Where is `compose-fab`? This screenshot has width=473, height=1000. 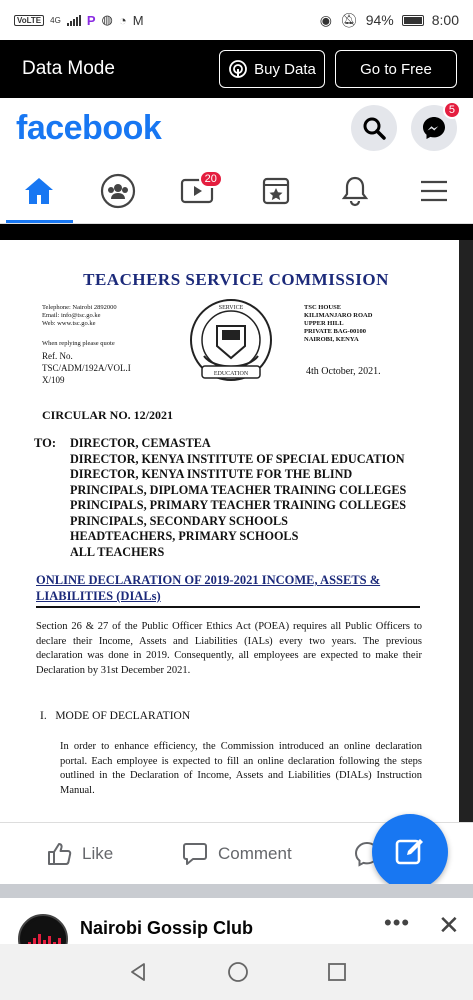 compose-fab is located at coordinates (410, 852).